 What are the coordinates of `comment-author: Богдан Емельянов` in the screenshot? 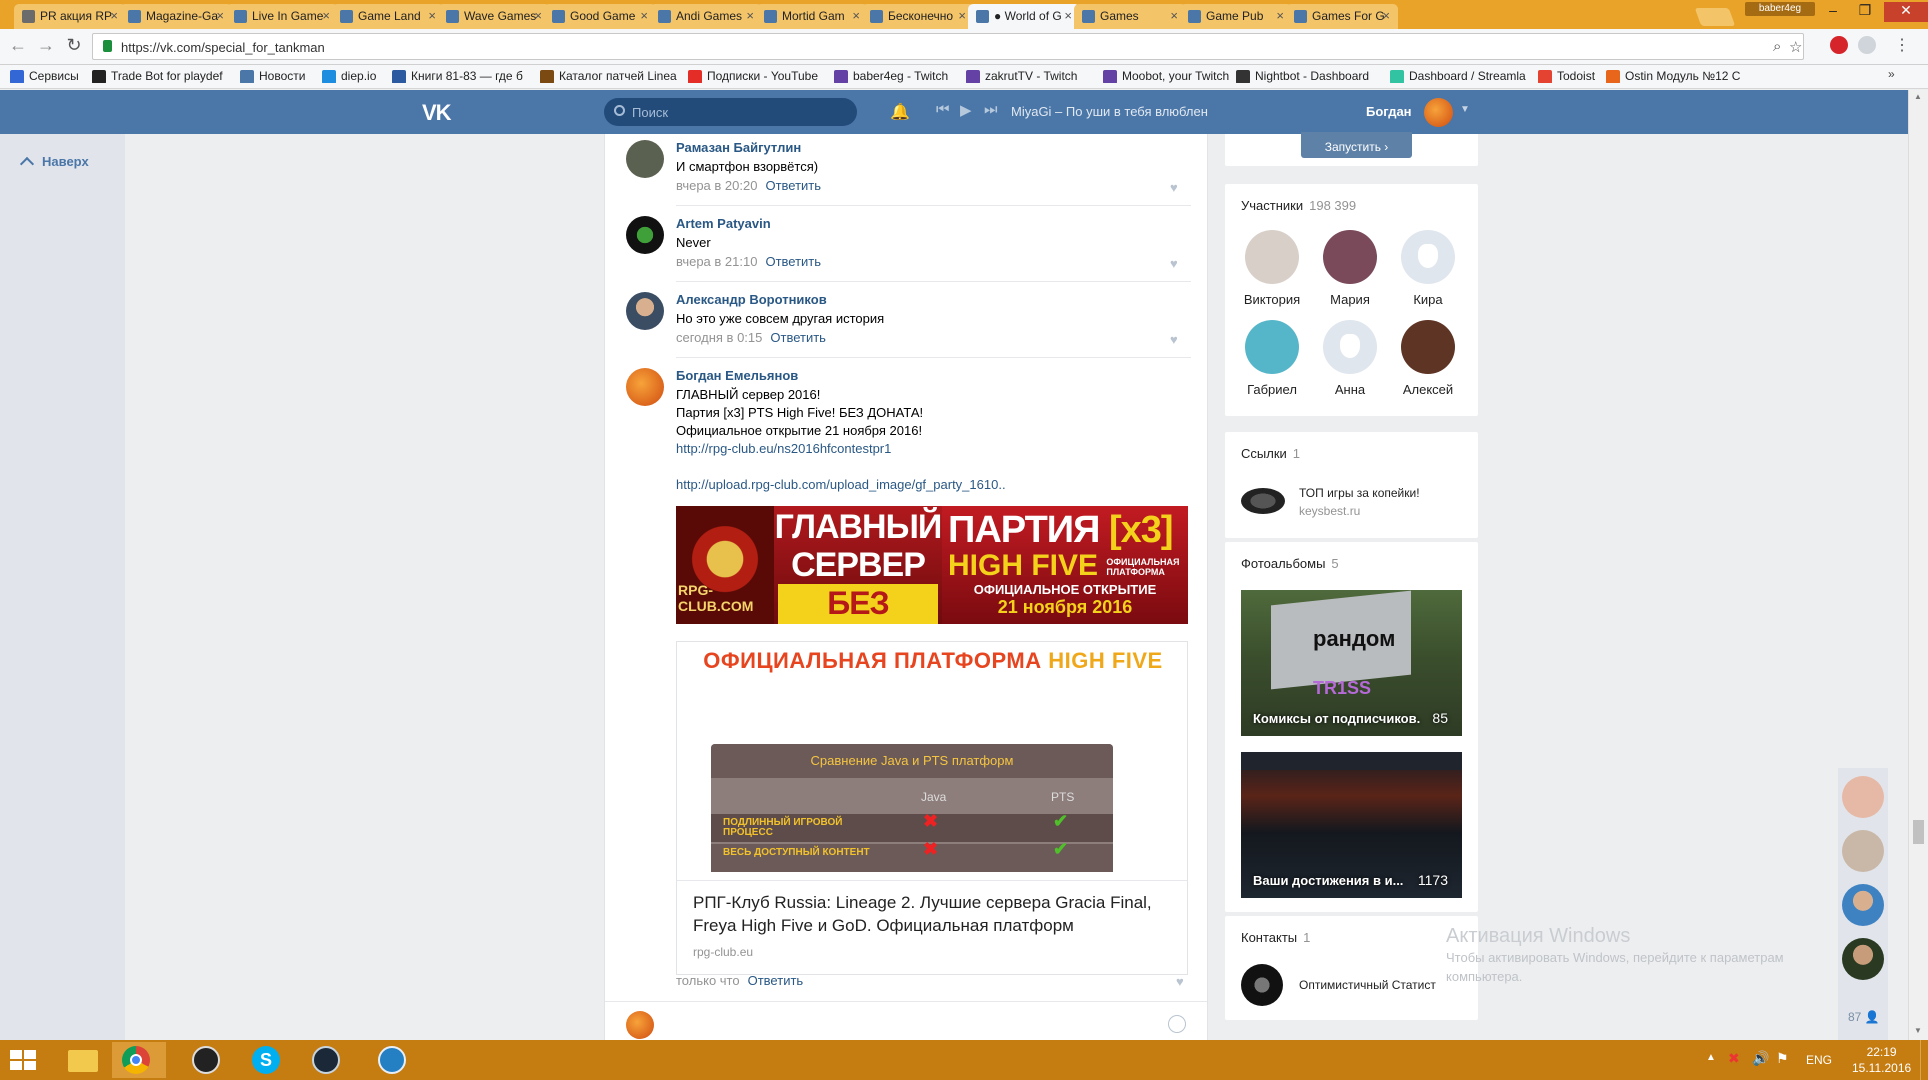 It's located at (737, 375).